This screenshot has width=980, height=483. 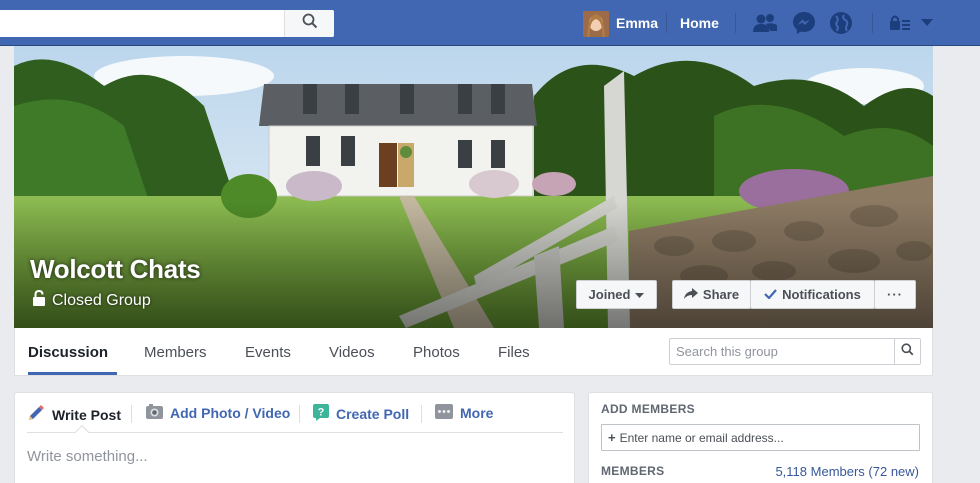 What do you see at coordinates (373, 414) in the screenshot?
I see `create-poll-label: Create Poll` at bounding box center [373, 414].